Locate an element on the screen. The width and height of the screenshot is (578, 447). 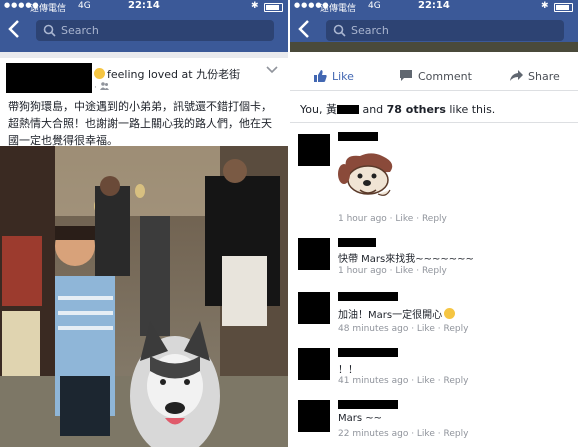
likes-suffix: like this. is located at coordinates (470, 109).